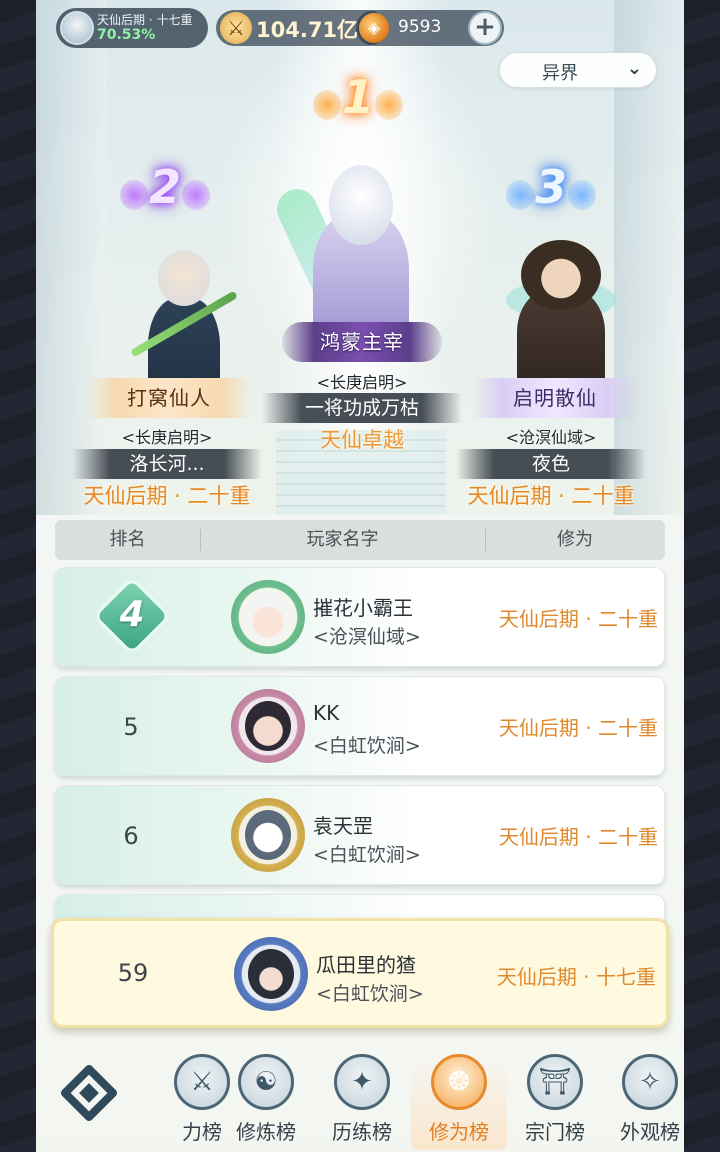 The height and width of the screenshot is (1152, 720). I want to click on compass-star-icon: ✦, so click(362, 1082).